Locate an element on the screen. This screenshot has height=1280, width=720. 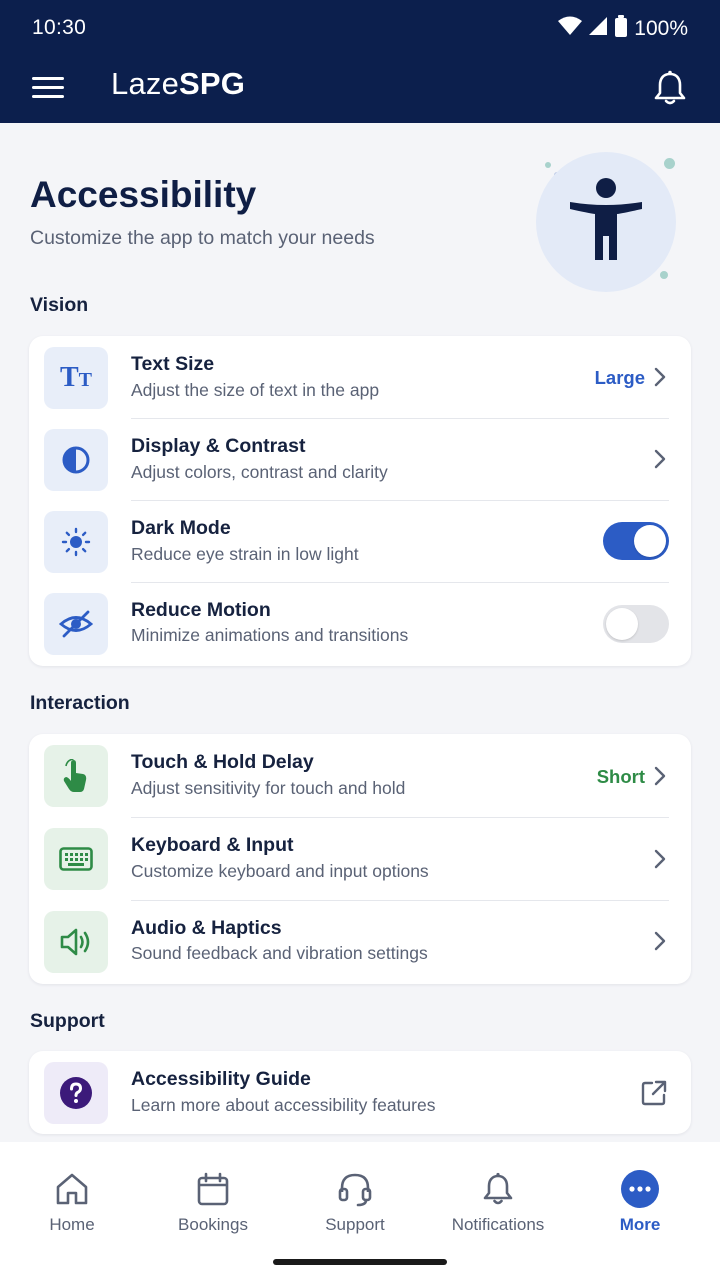
setting-description: Adjust the size of text in the app is located at coordinates (255, 390).